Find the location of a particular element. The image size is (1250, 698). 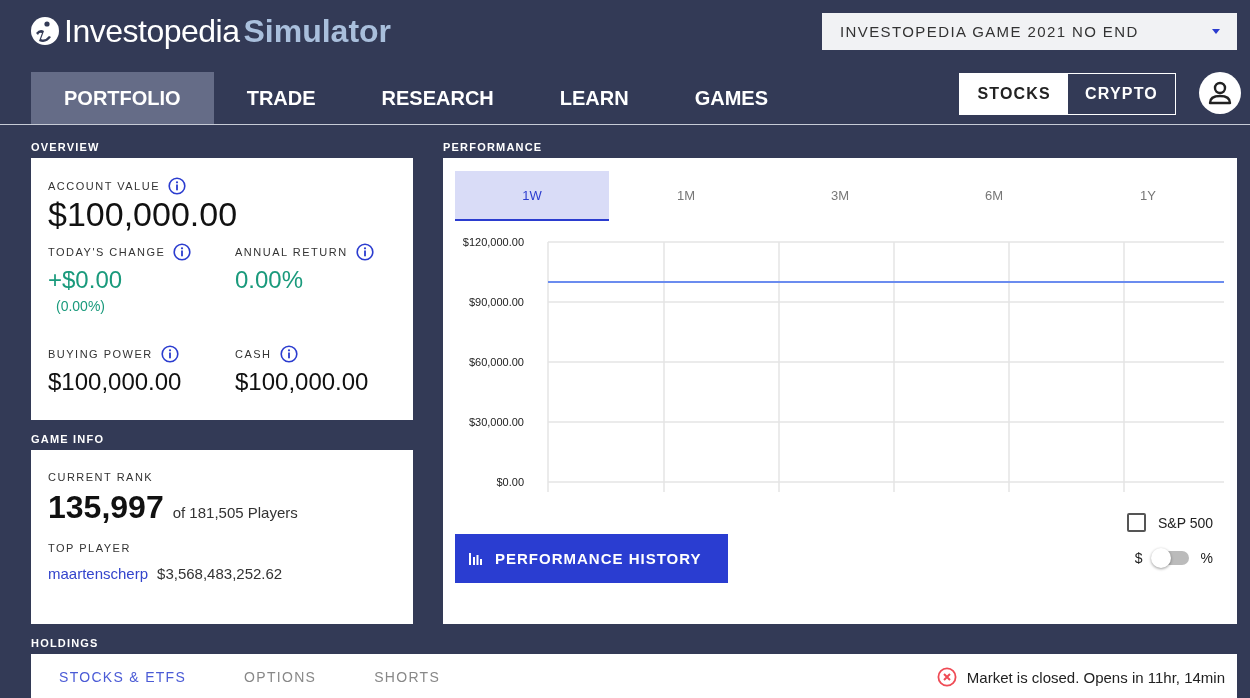

stat-value: +$0.00 is located at coordinates (86, 280).